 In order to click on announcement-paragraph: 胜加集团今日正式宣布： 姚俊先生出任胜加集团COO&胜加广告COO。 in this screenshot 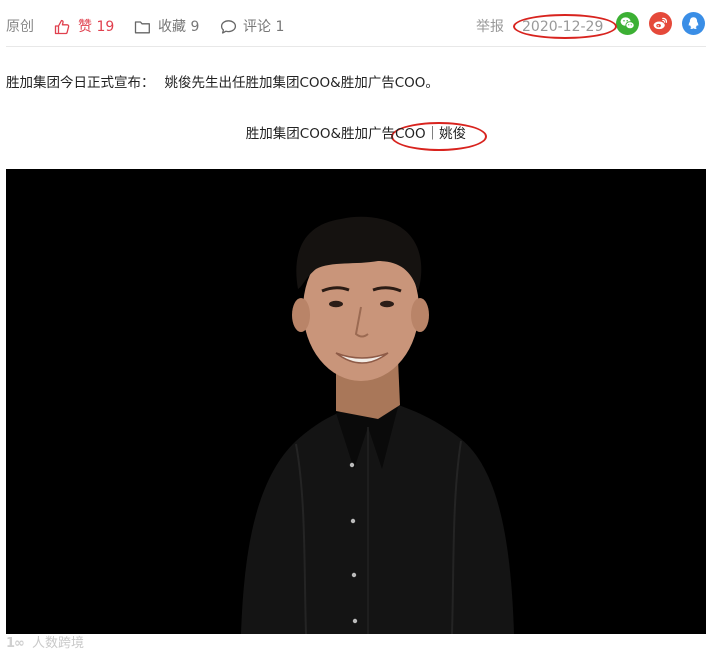, I will do `click(222, 83)`.